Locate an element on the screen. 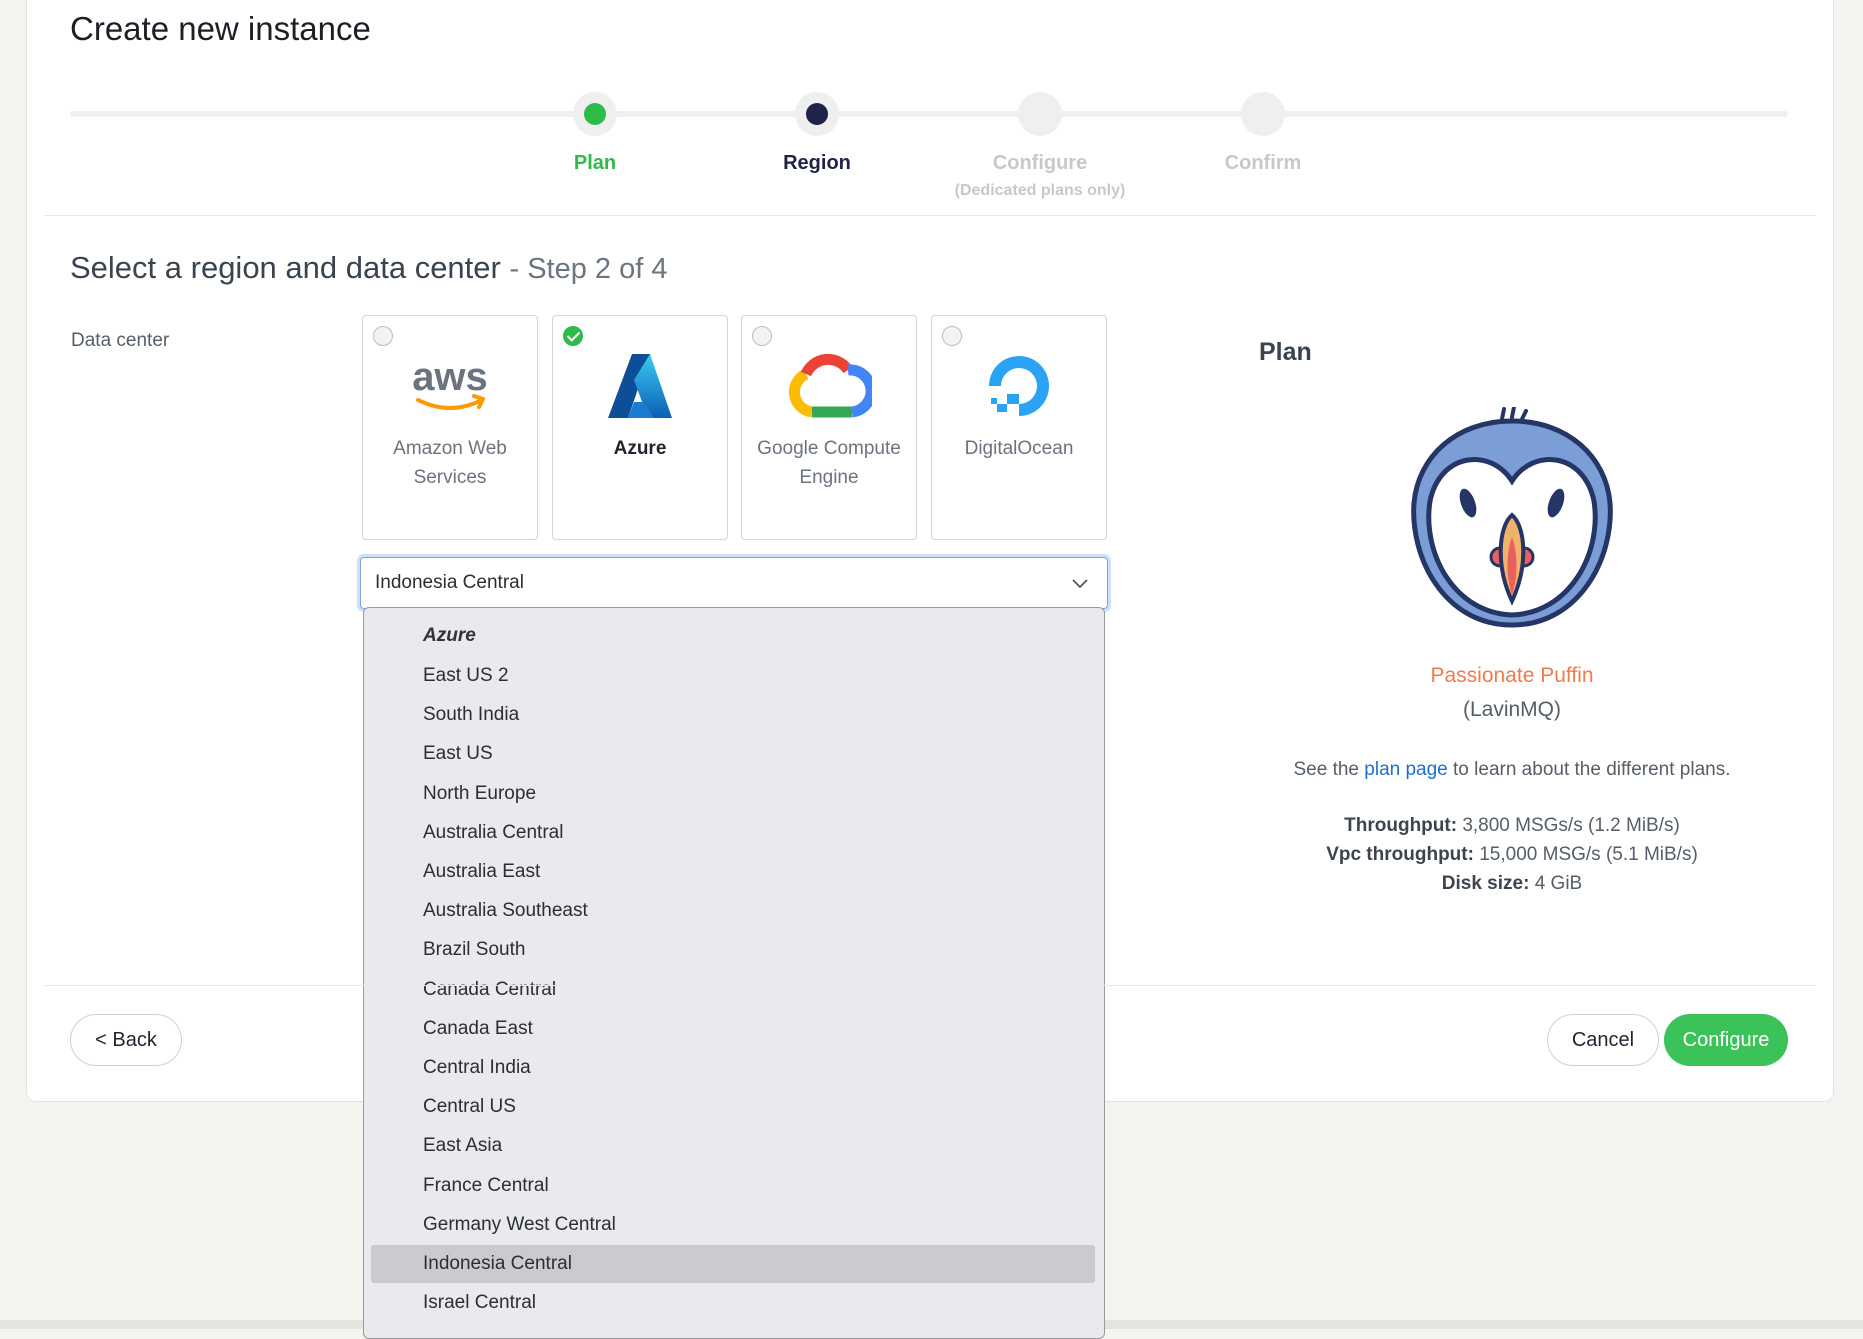 The image size is (1863, 1339). provider-name-digitalocean: DigitalOcean is located at coordinates (1019, 448).